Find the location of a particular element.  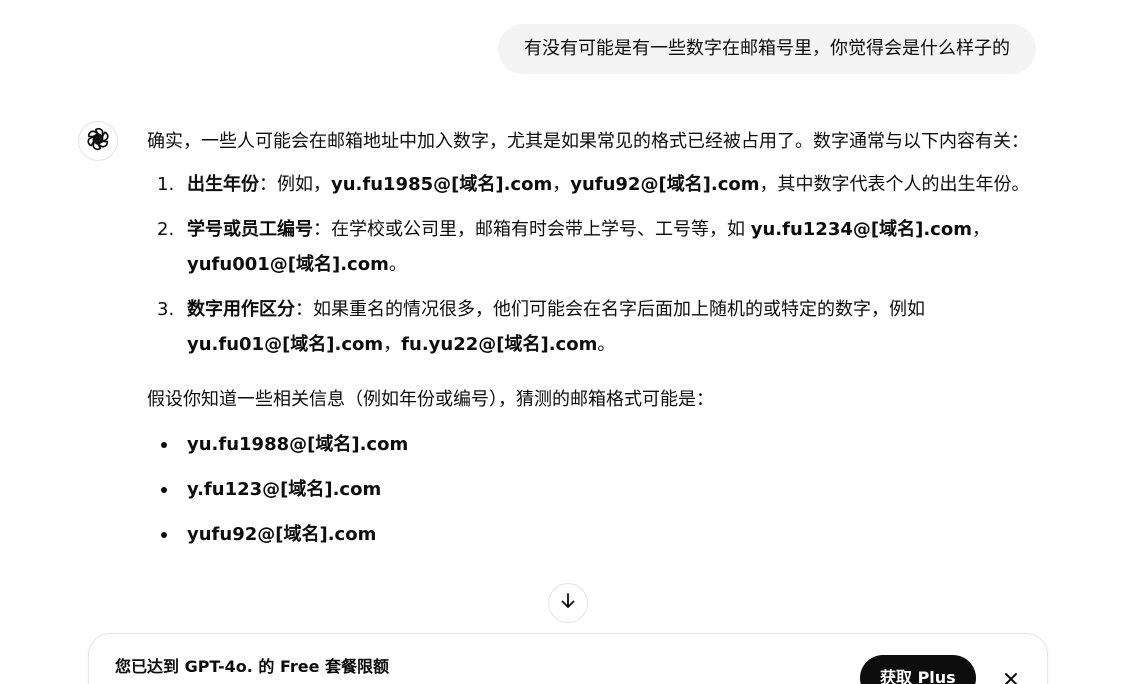

list-item-title: 出生年份 is located at coordinates (223, 184).